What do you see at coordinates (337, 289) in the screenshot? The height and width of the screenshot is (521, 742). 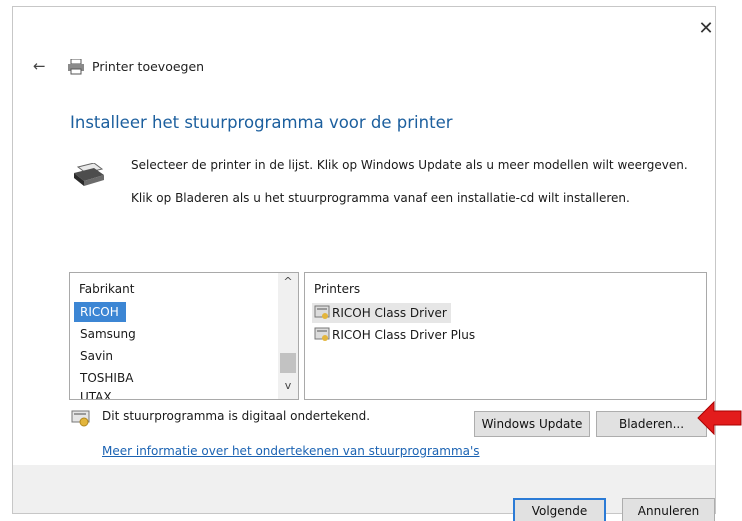 I see `printer-list-header: Printers` at bounding box center [337, 289].